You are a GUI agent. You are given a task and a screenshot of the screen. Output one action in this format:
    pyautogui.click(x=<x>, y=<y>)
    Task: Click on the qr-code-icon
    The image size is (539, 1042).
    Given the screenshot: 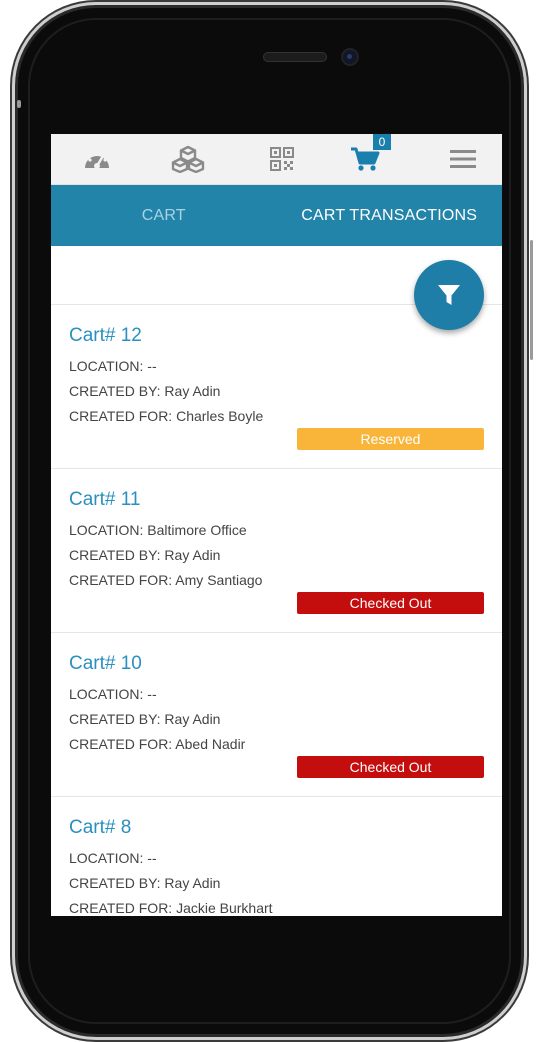 What is the action you would take?
    pyautogui.click(x=282, y=159)
    